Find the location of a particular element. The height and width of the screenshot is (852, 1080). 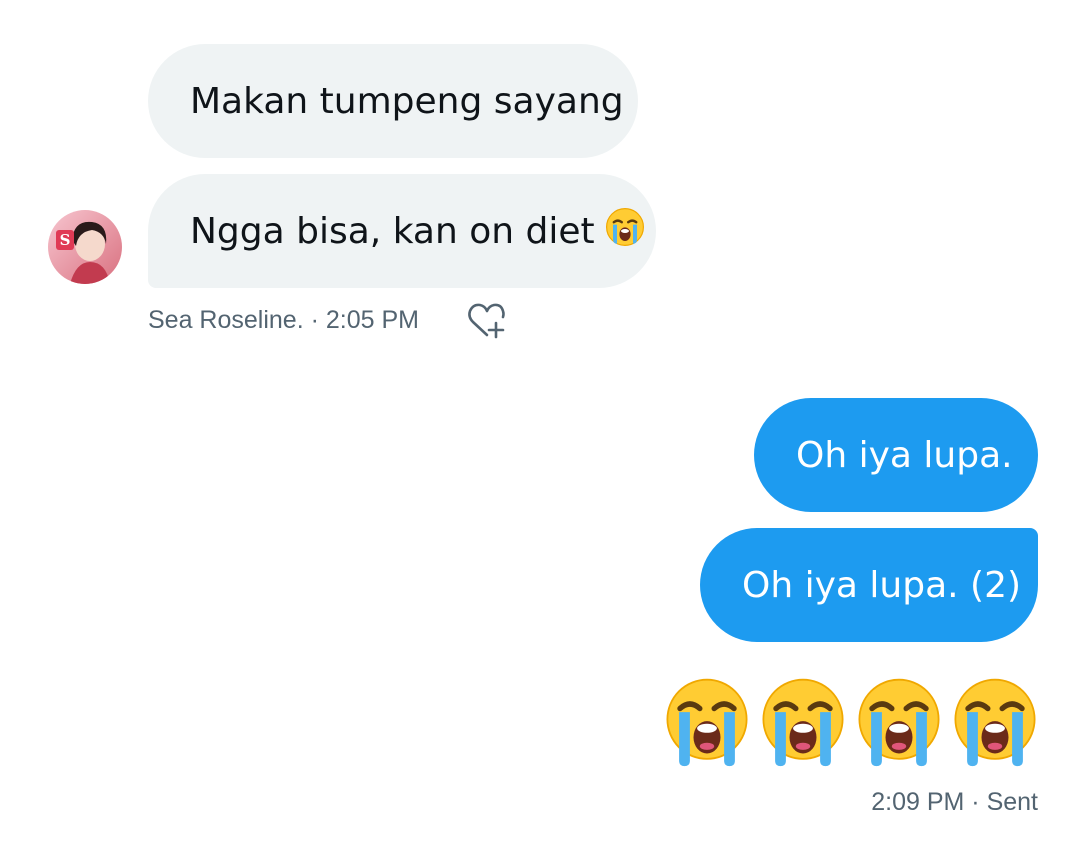

message-text: Oh iya lupa. (2) is located at coordinates (882, 585).